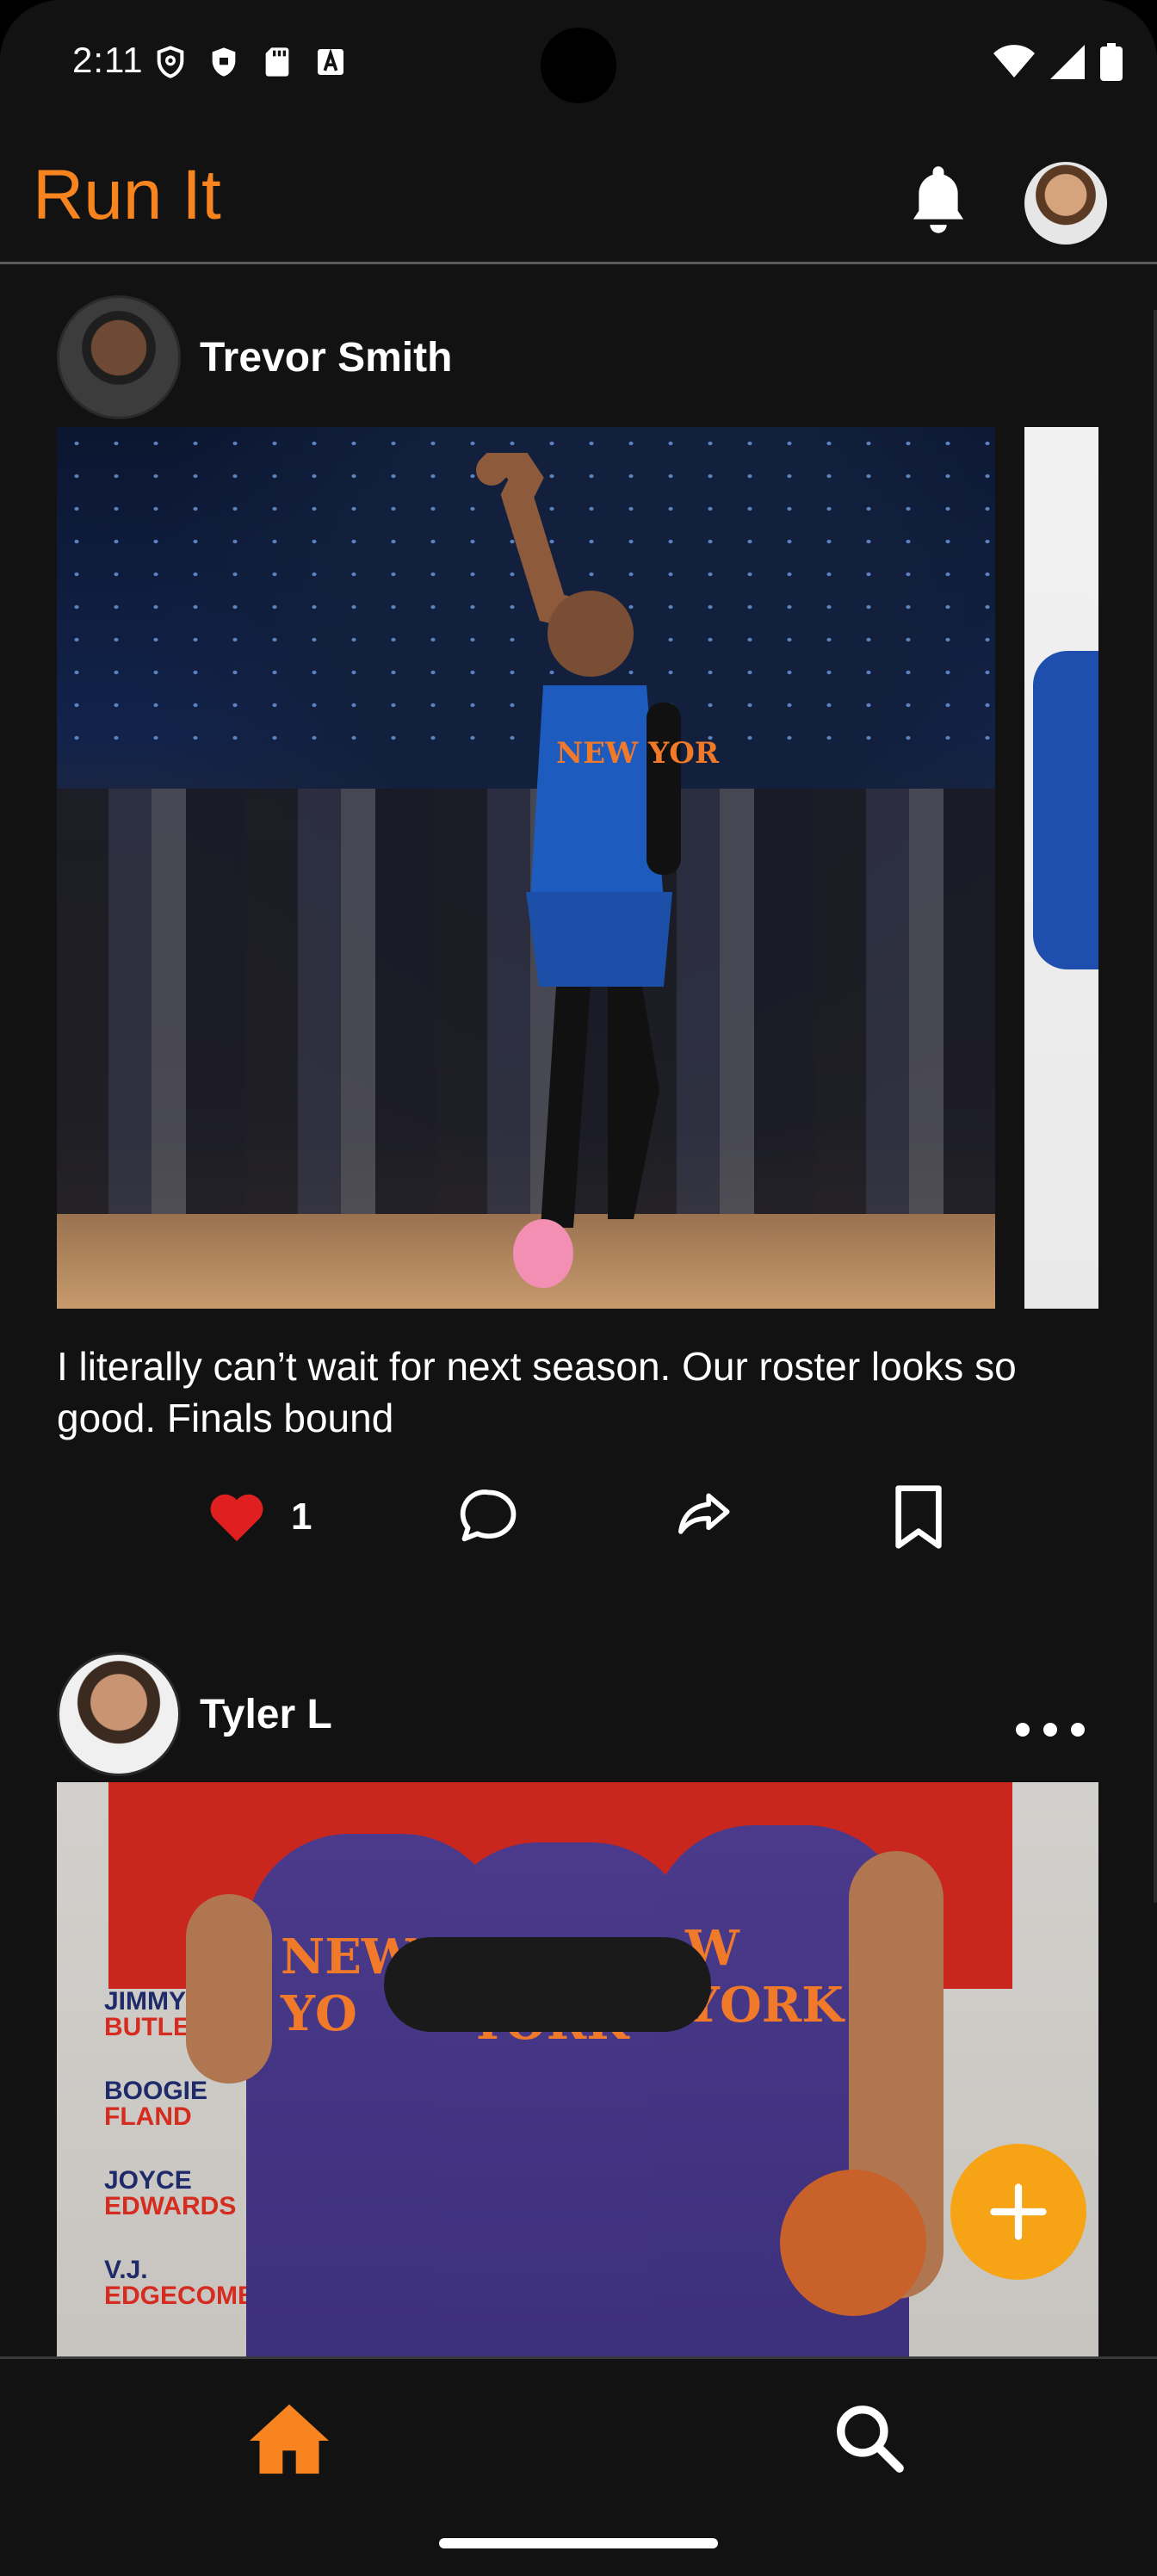 The height and width of the screenshot is (2576, 1157). I want to click on next-image-graphic, so click(1066, 810).